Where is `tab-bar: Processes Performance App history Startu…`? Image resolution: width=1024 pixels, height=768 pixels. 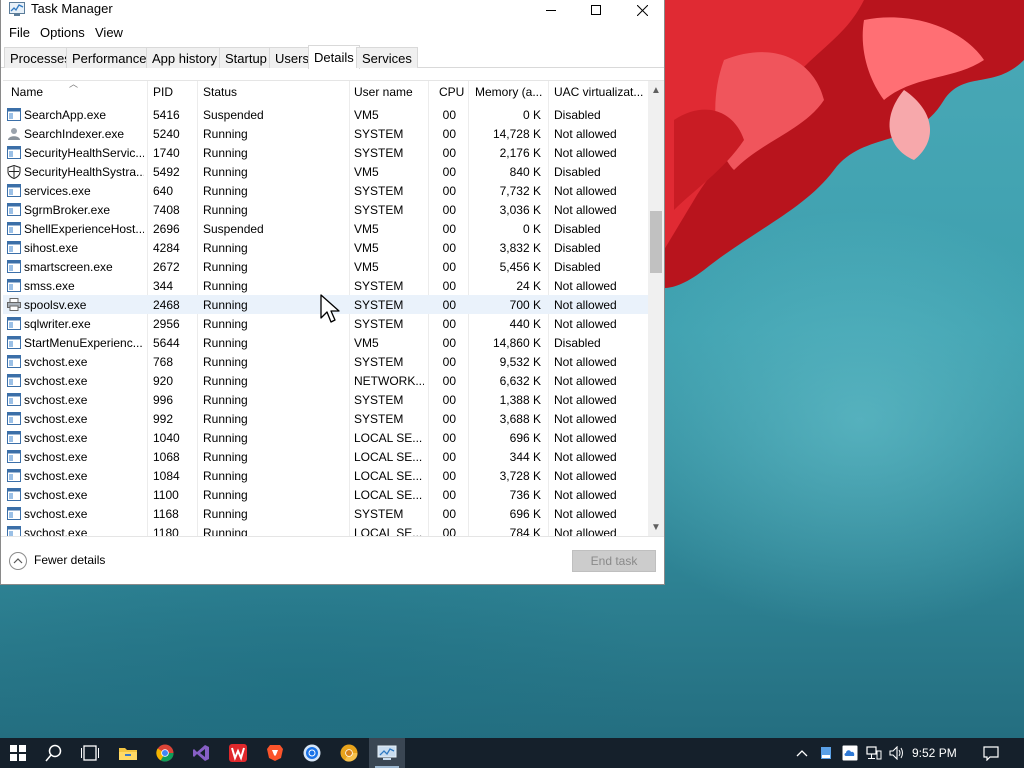
tab-bar: Processes Performance App history Startu… is located at coordinates (332, 57).